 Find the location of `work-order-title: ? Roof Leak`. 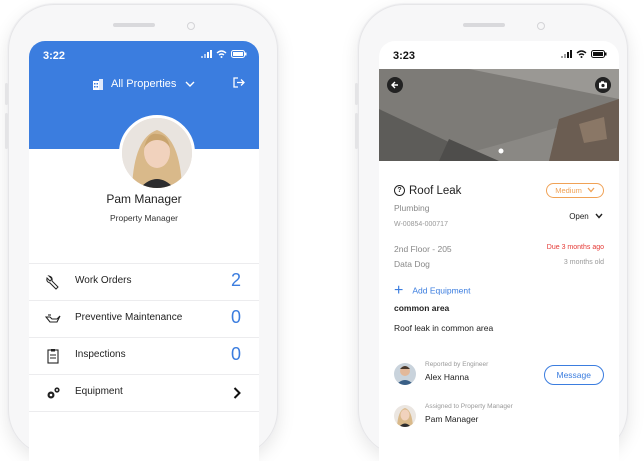

work-order-title: ? Roof Leak is located at coordinates (427, 191).